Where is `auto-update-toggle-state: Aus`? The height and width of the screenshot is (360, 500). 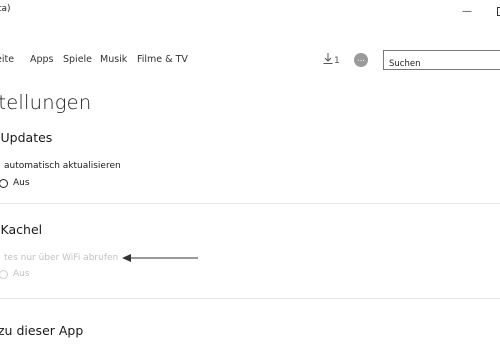 auto-update-toggle-state: Aus is located at coordinates (21, 183).